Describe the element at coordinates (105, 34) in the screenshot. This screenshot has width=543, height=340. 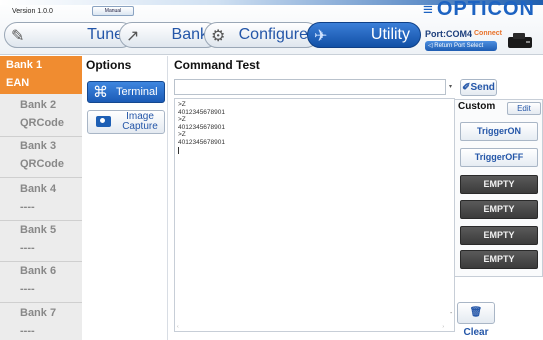
I see `tab-tune-label: Tune` at that location.